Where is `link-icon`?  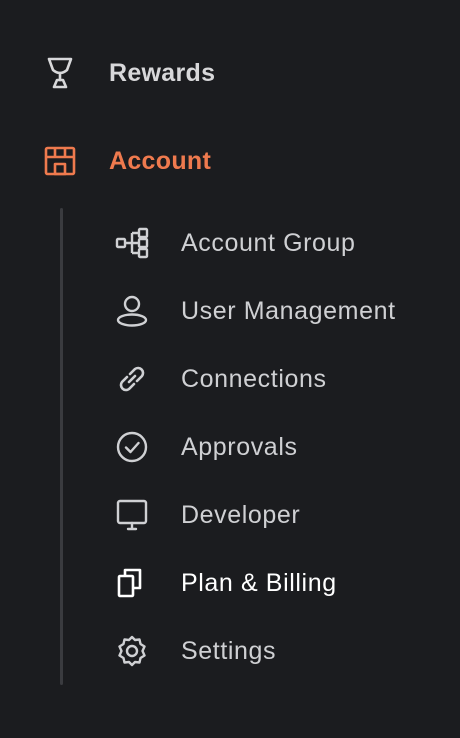 link-icon is located at coordinates (132, 379).